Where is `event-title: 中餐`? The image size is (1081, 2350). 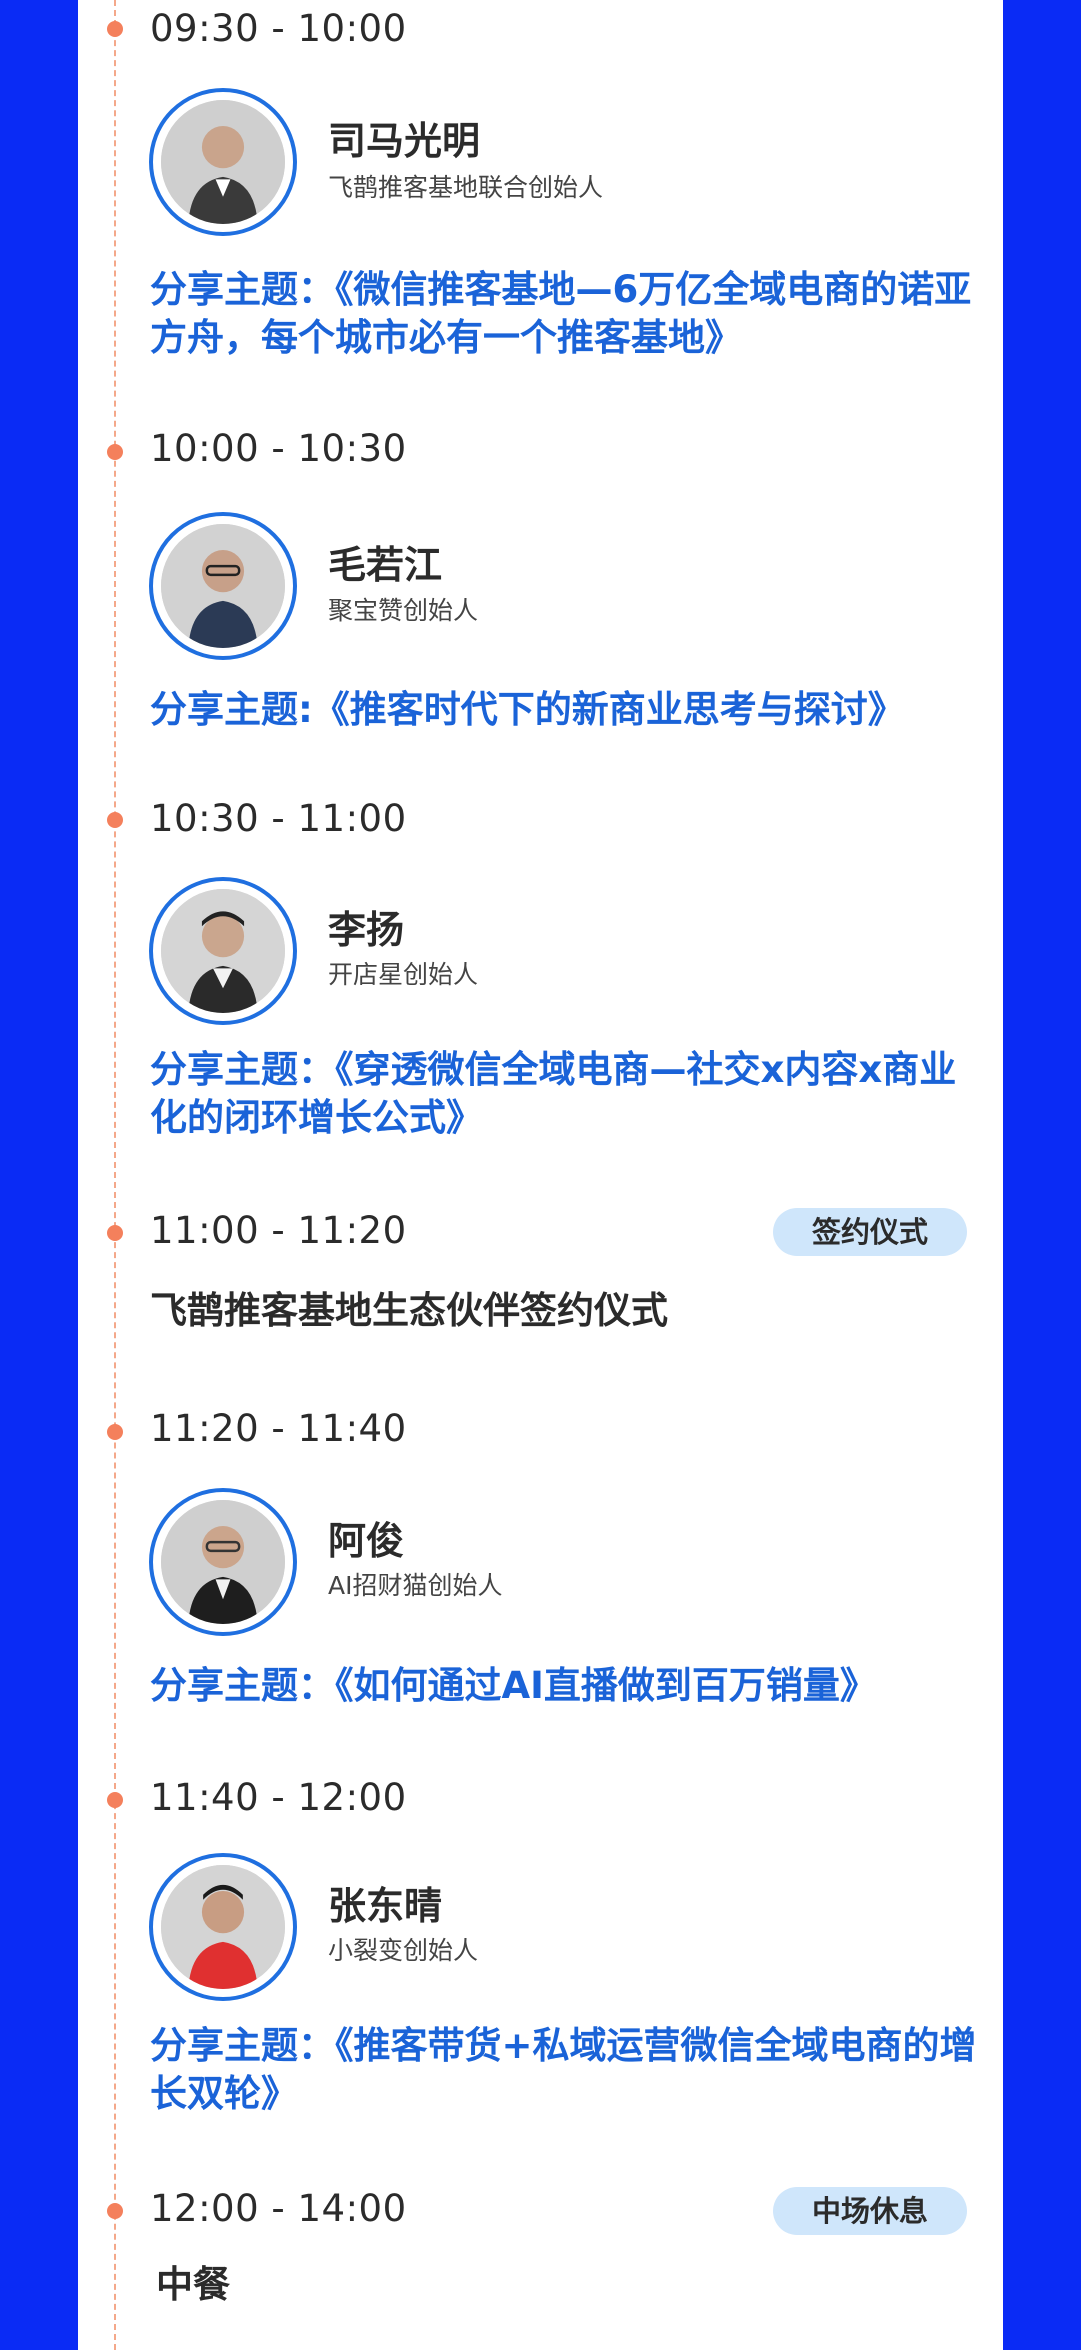 event-title: 中餐 is located at coordinates (193, 2284).